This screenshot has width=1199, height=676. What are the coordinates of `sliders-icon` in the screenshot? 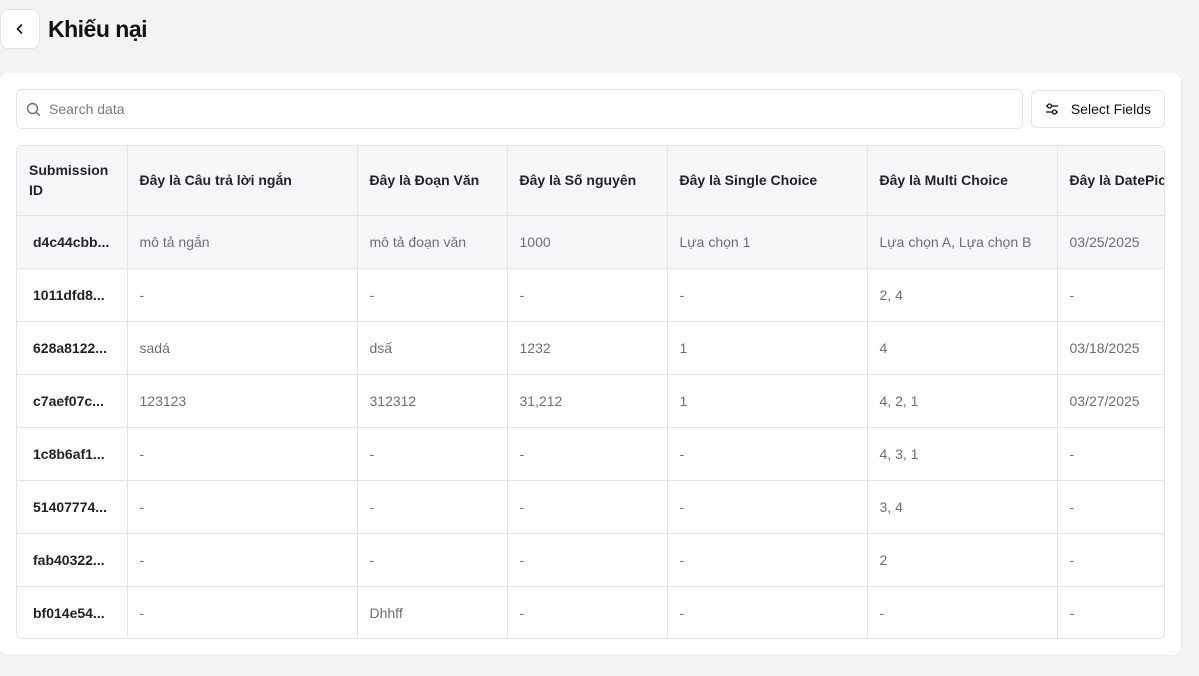 It's located at (1051, 109).